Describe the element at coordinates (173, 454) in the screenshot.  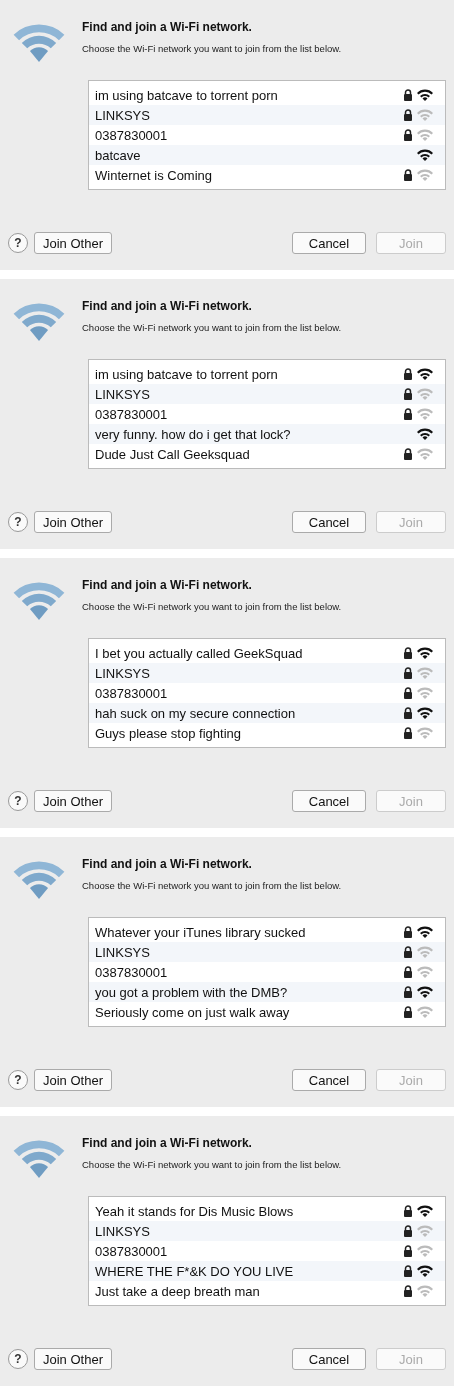
I see `network-name: Dude Just Call Geeksquad` at that location.